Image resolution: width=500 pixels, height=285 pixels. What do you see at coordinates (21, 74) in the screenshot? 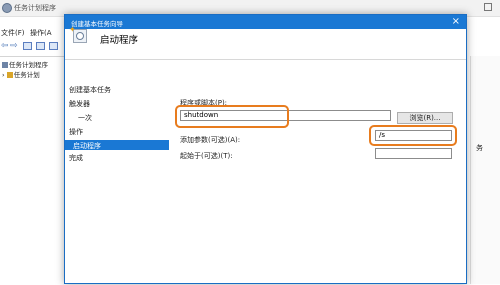
I see `tree-item-task-library: › 任务计划` at bounding box center [21, 74].